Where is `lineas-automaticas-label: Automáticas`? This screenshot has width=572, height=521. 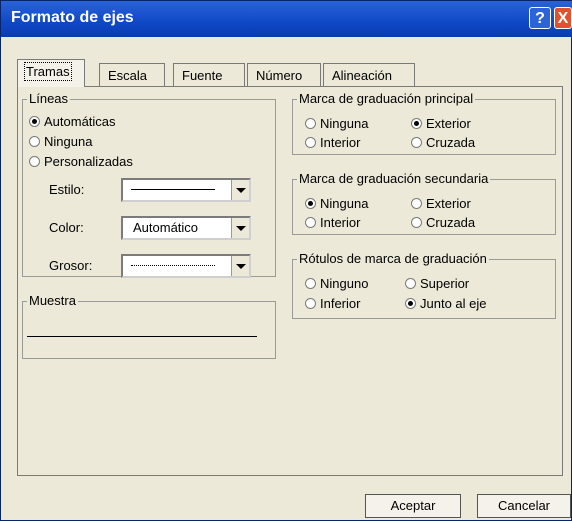
lineas-automaticas-label: Automáticas is located at coordinates (80, 121).